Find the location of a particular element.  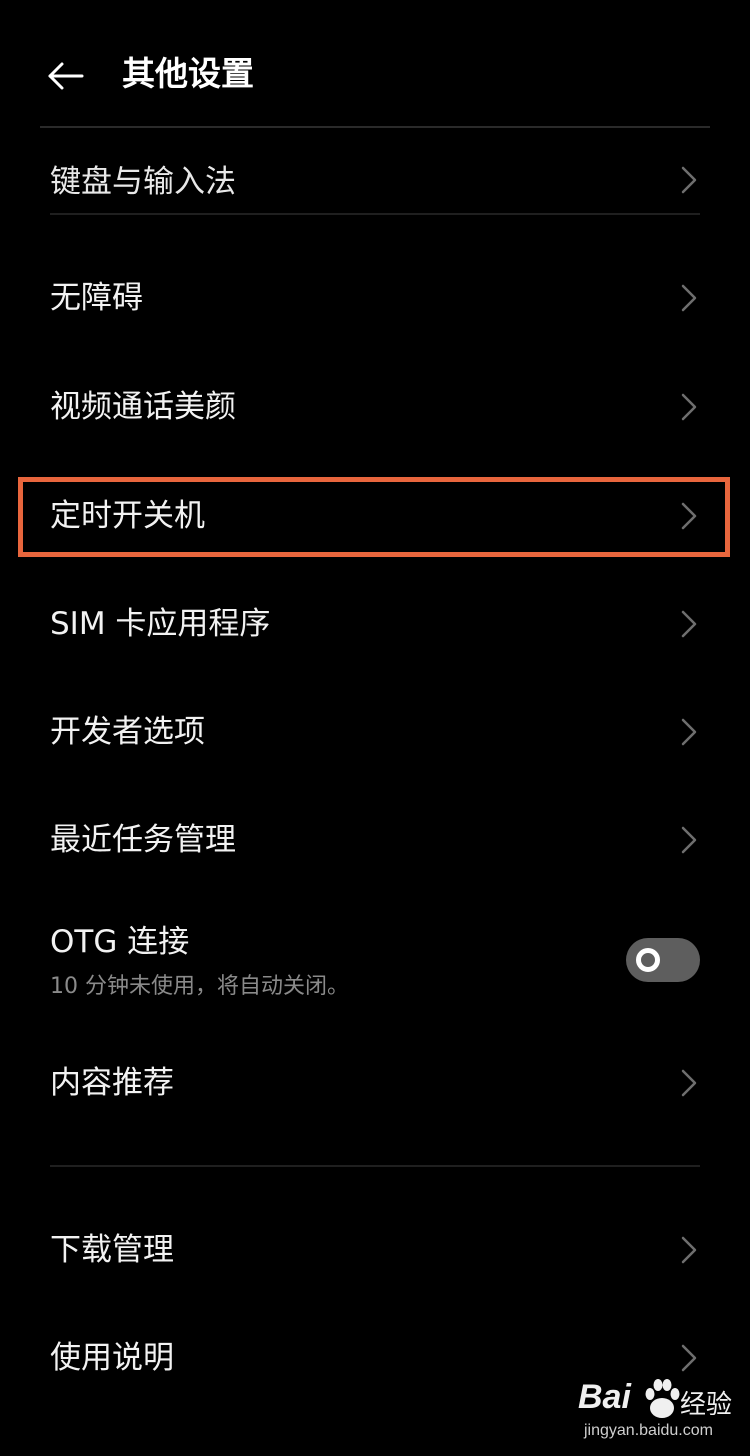

list-item-label: 最近任务管理 is located at coordinates (143, 840).